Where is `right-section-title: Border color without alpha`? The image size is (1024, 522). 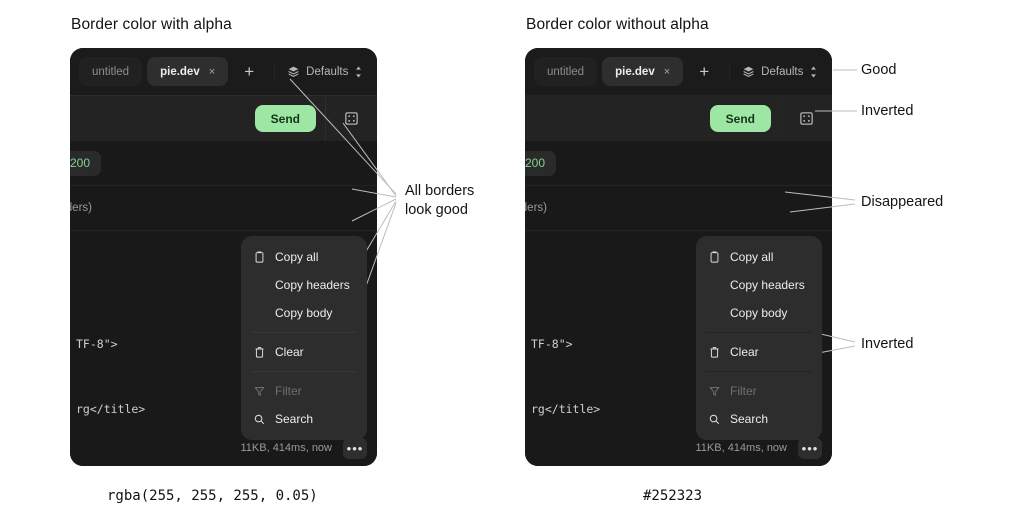
right-section-title: Border color without alpha is located at coordinates (617, 24).